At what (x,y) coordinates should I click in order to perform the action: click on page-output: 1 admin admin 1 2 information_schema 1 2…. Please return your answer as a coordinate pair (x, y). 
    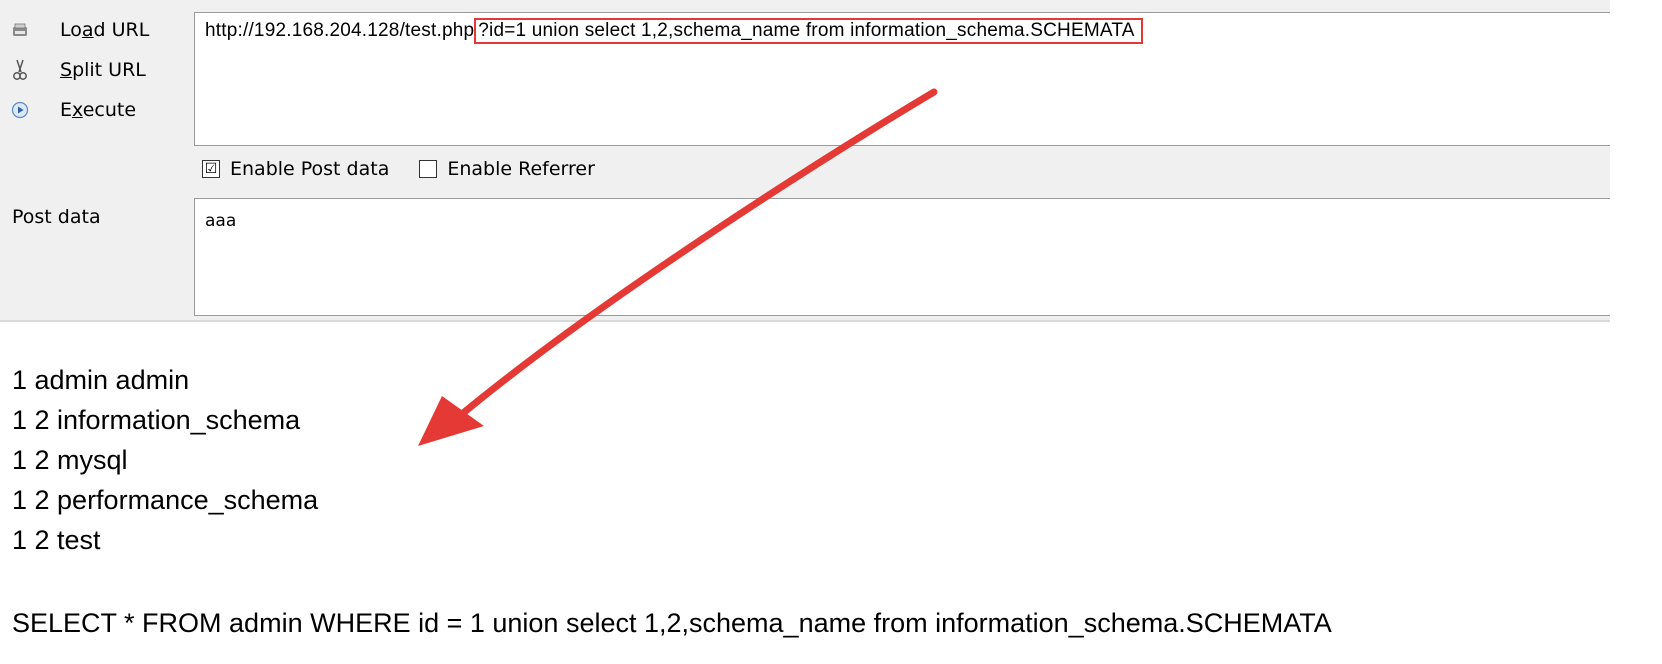
    Looking at the image, I should click on (165, 460).